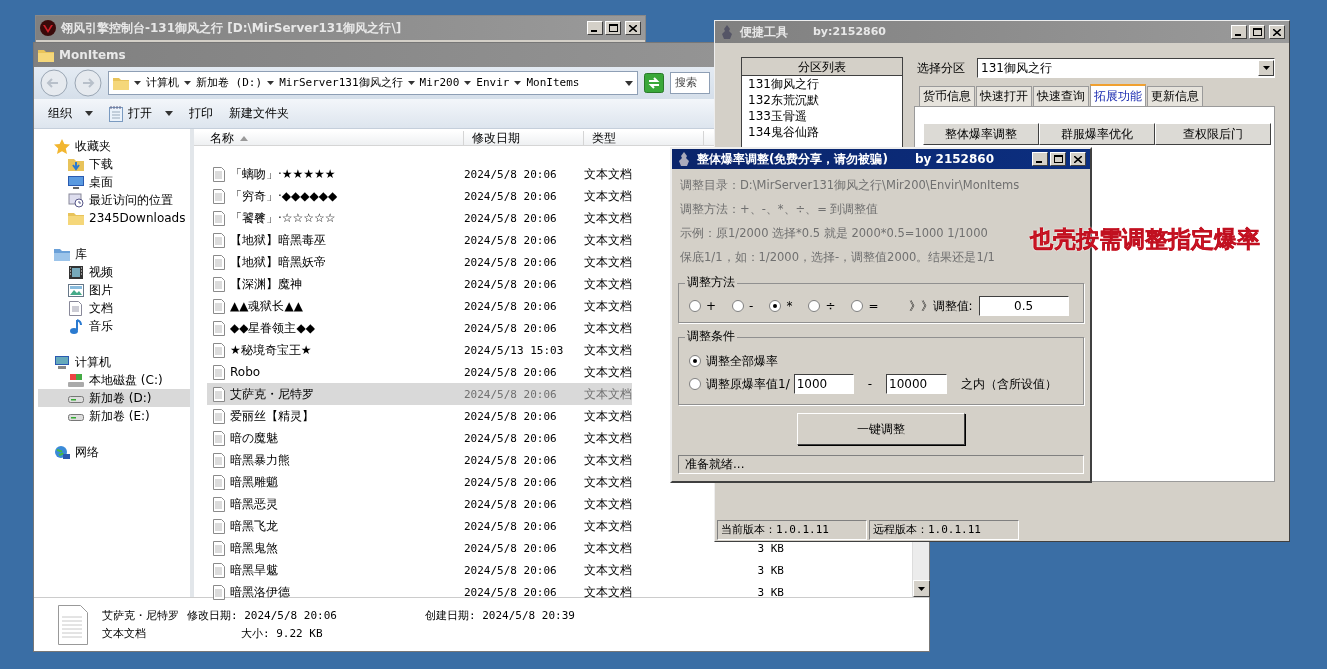  Describe the element at coordinates (419, 394) in the screenshot. I see `file-row: 艾萨克・尼特罗 2024/5/8 20:06 文本文档` at that location.